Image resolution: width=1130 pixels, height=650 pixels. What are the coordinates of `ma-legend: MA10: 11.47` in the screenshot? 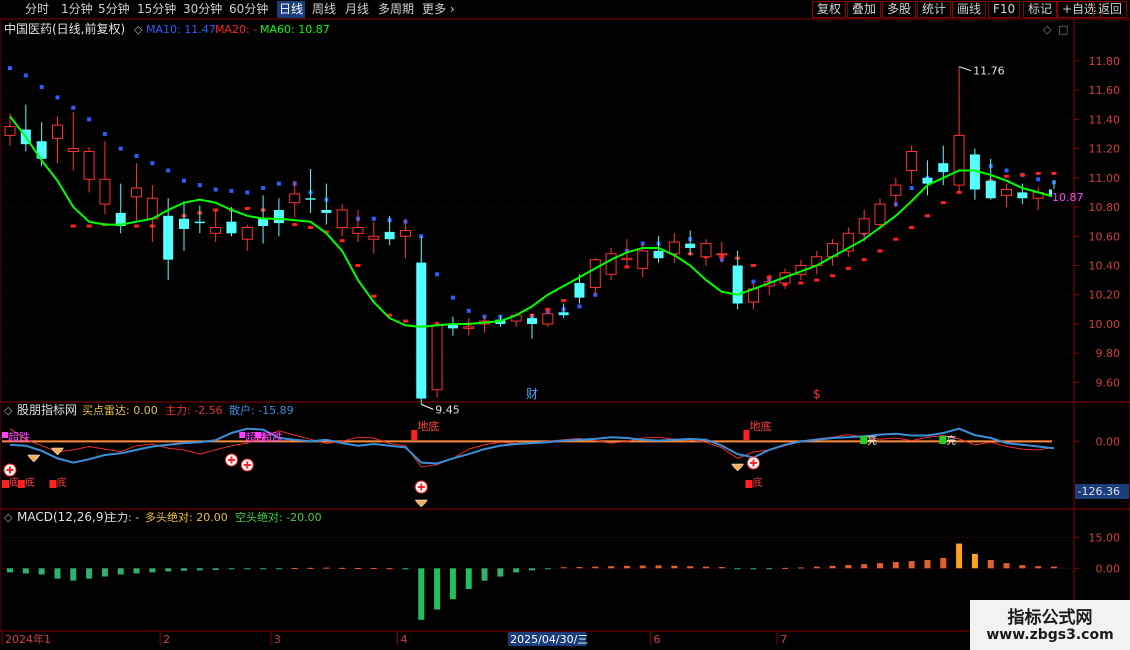 It's located at (181, 29).